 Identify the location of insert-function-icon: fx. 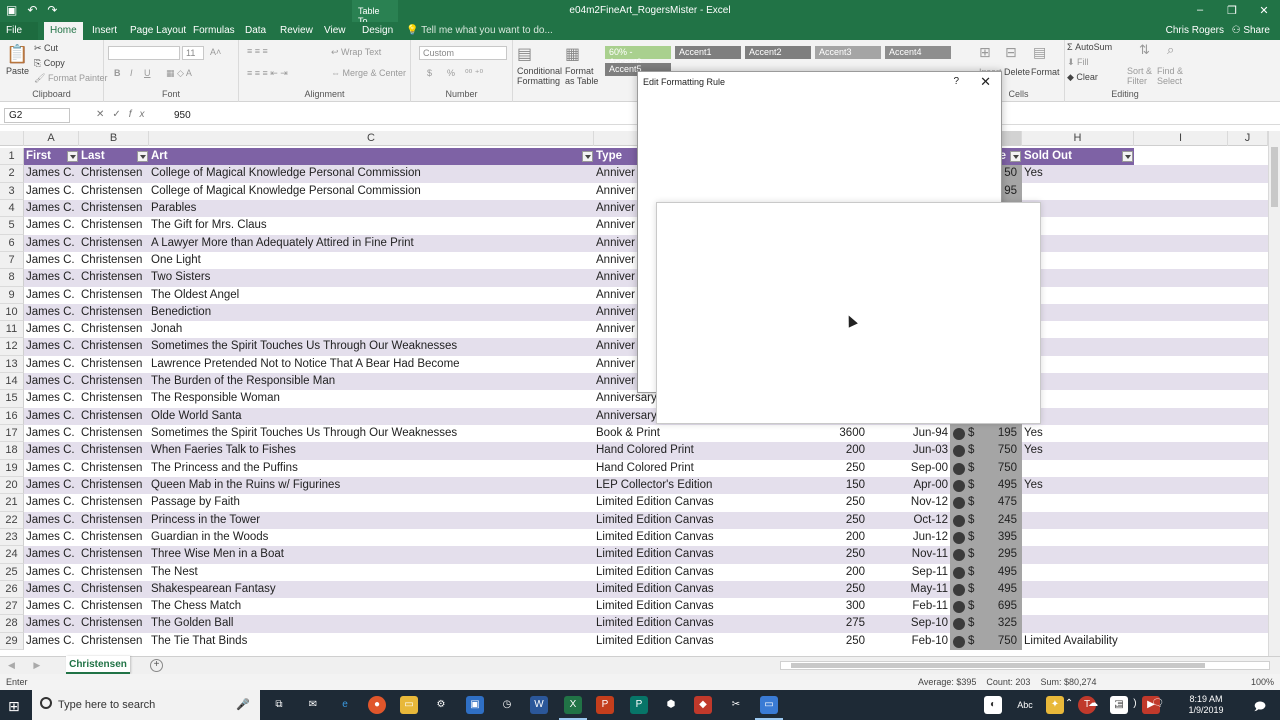
(141, 114).